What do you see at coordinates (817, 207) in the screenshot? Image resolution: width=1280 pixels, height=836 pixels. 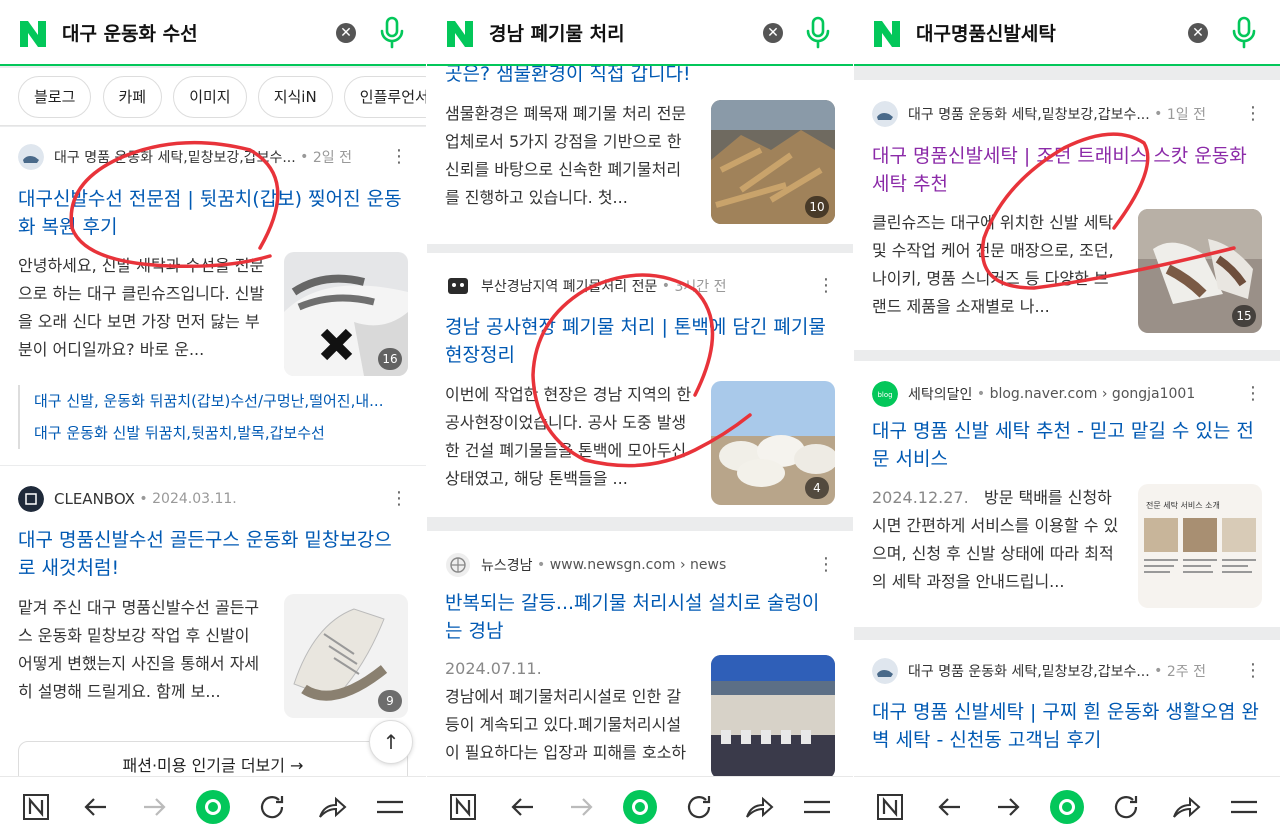 I see `photo-count: 10` at bounding box center [817, 207].